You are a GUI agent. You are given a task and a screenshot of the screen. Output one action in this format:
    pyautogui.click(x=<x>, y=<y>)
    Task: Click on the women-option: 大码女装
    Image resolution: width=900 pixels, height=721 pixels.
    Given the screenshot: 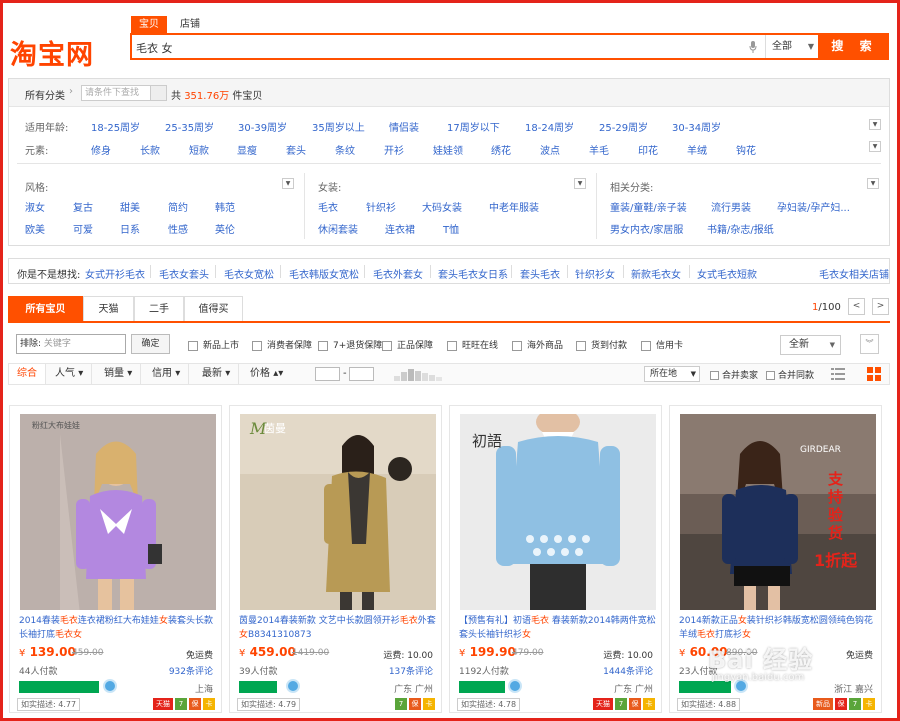 What is the action you would take?
    pyautogui.click(x=442, y=206)
    